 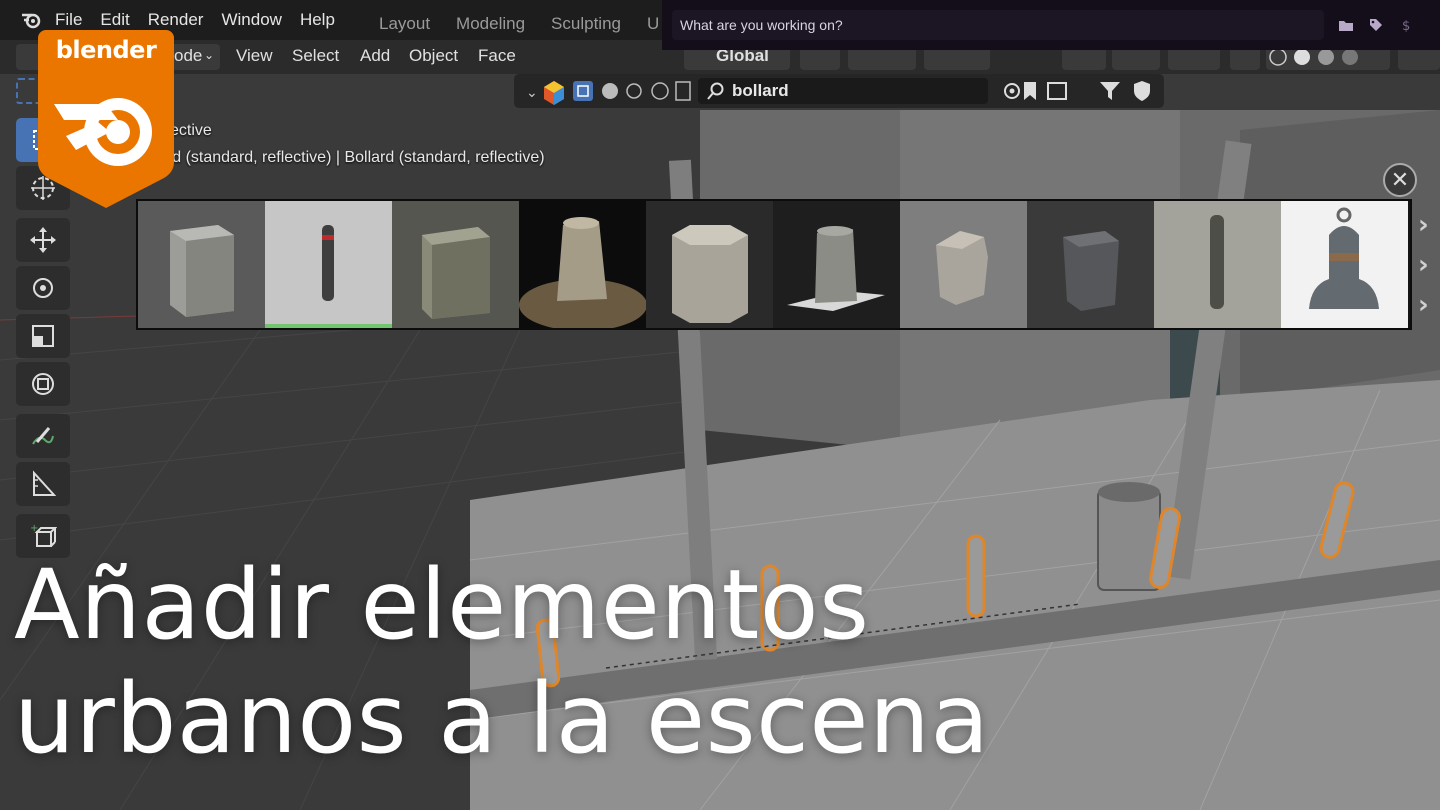 I want to click on workspace-tabs: Layout Modeling Sculpting U, so click(x=519, y=24).